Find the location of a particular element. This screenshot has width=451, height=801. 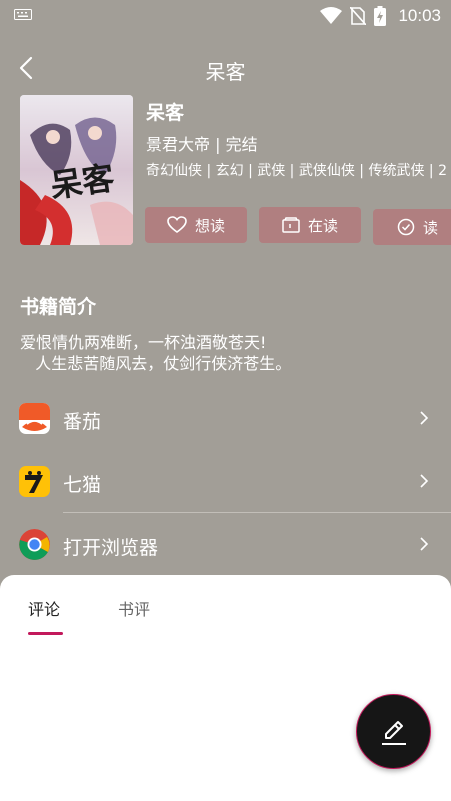

source-item-qimao: 七猫 is located at coordinates (225, 482).